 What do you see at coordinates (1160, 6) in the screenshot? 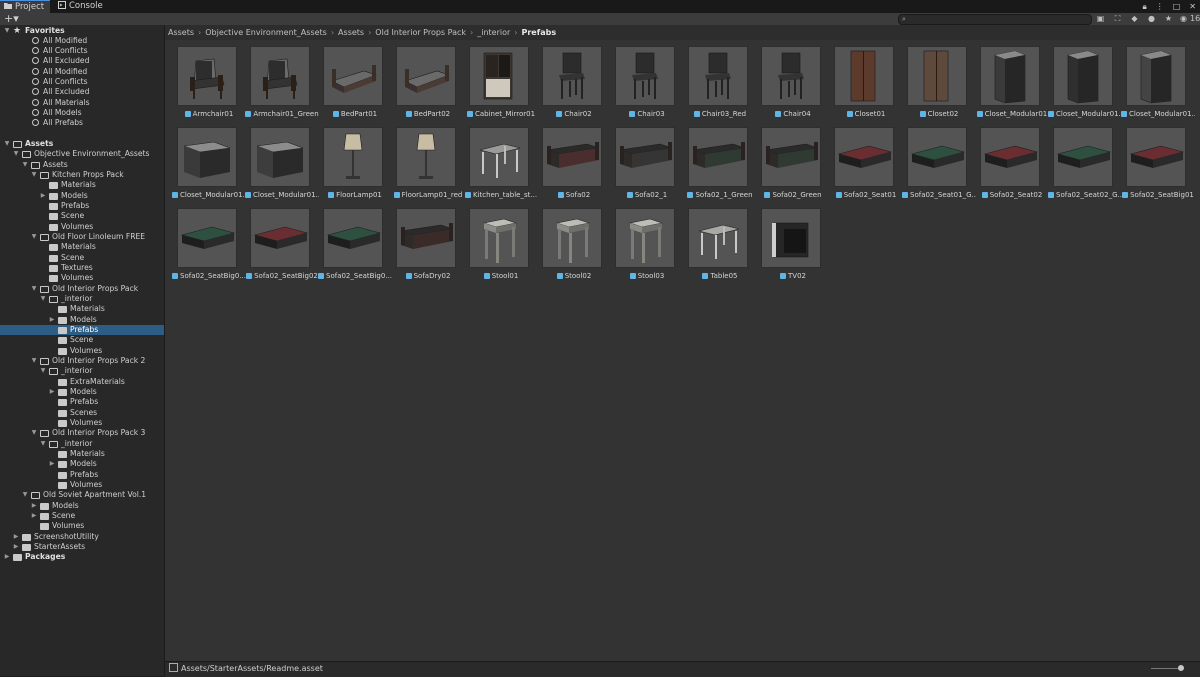
I see `more-options-icon: ⋮` at bounding box center [1160, 6].